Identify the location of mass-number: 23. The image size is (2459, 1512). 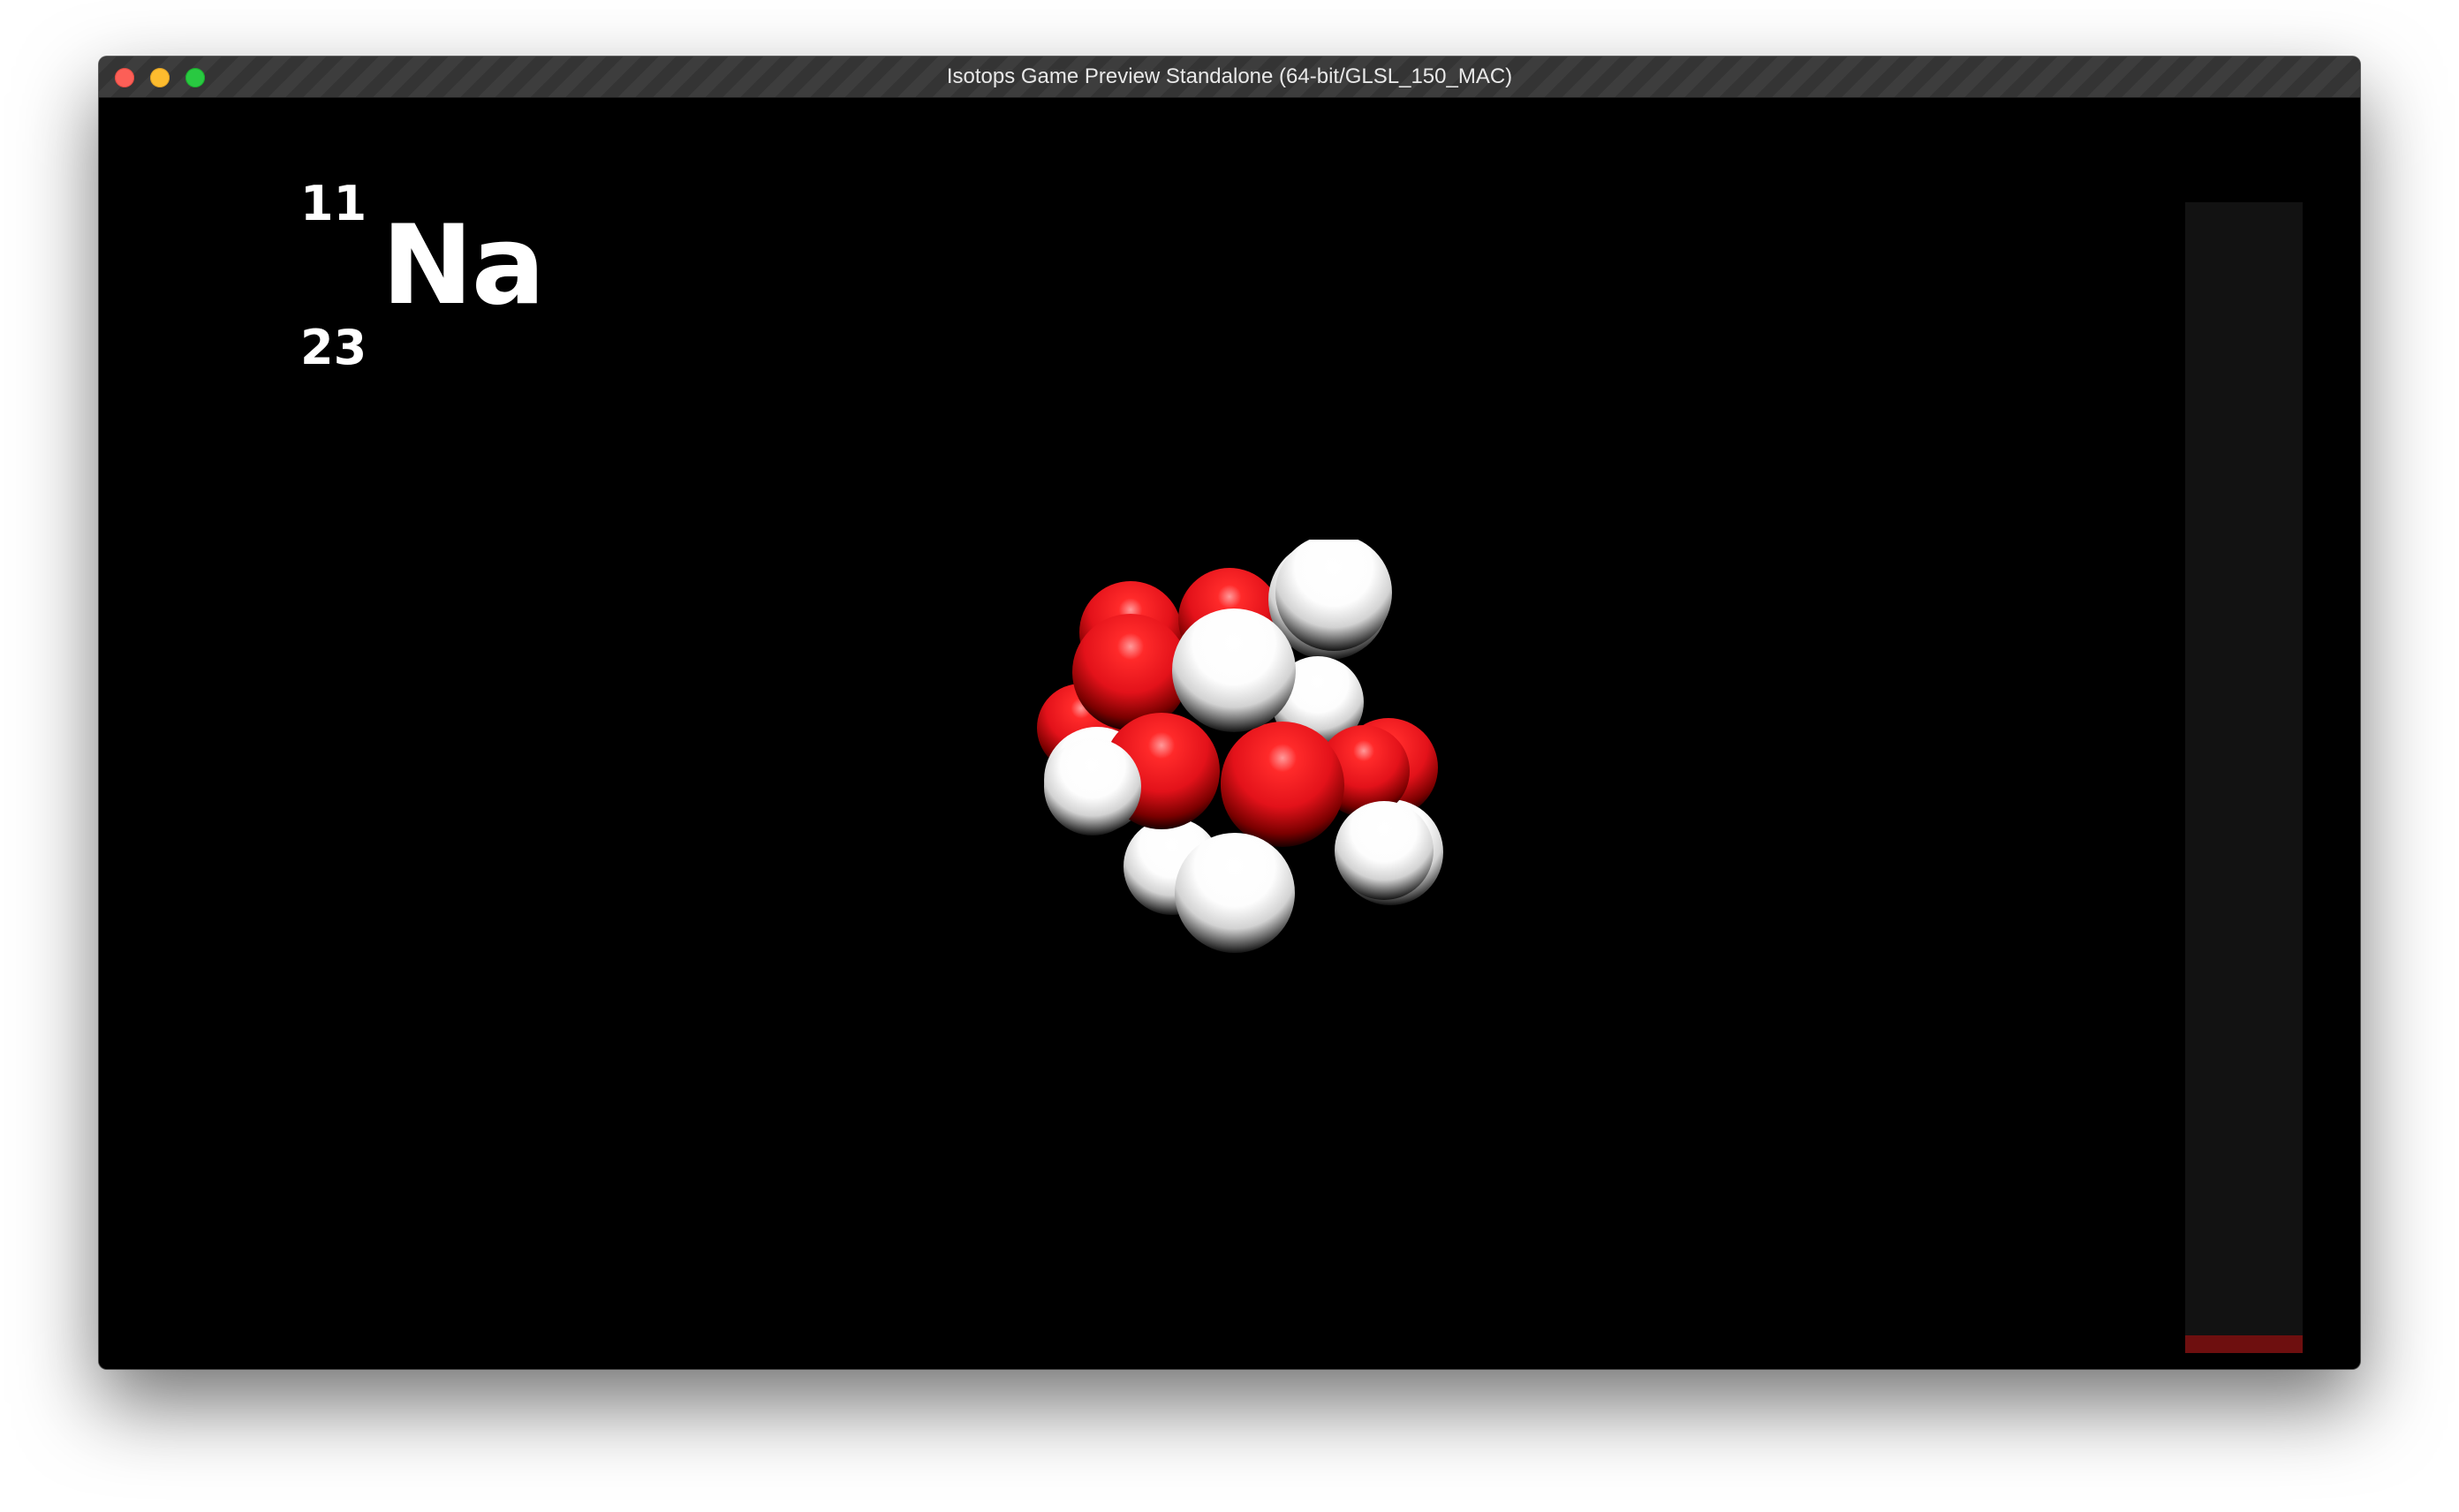
(333, 347).